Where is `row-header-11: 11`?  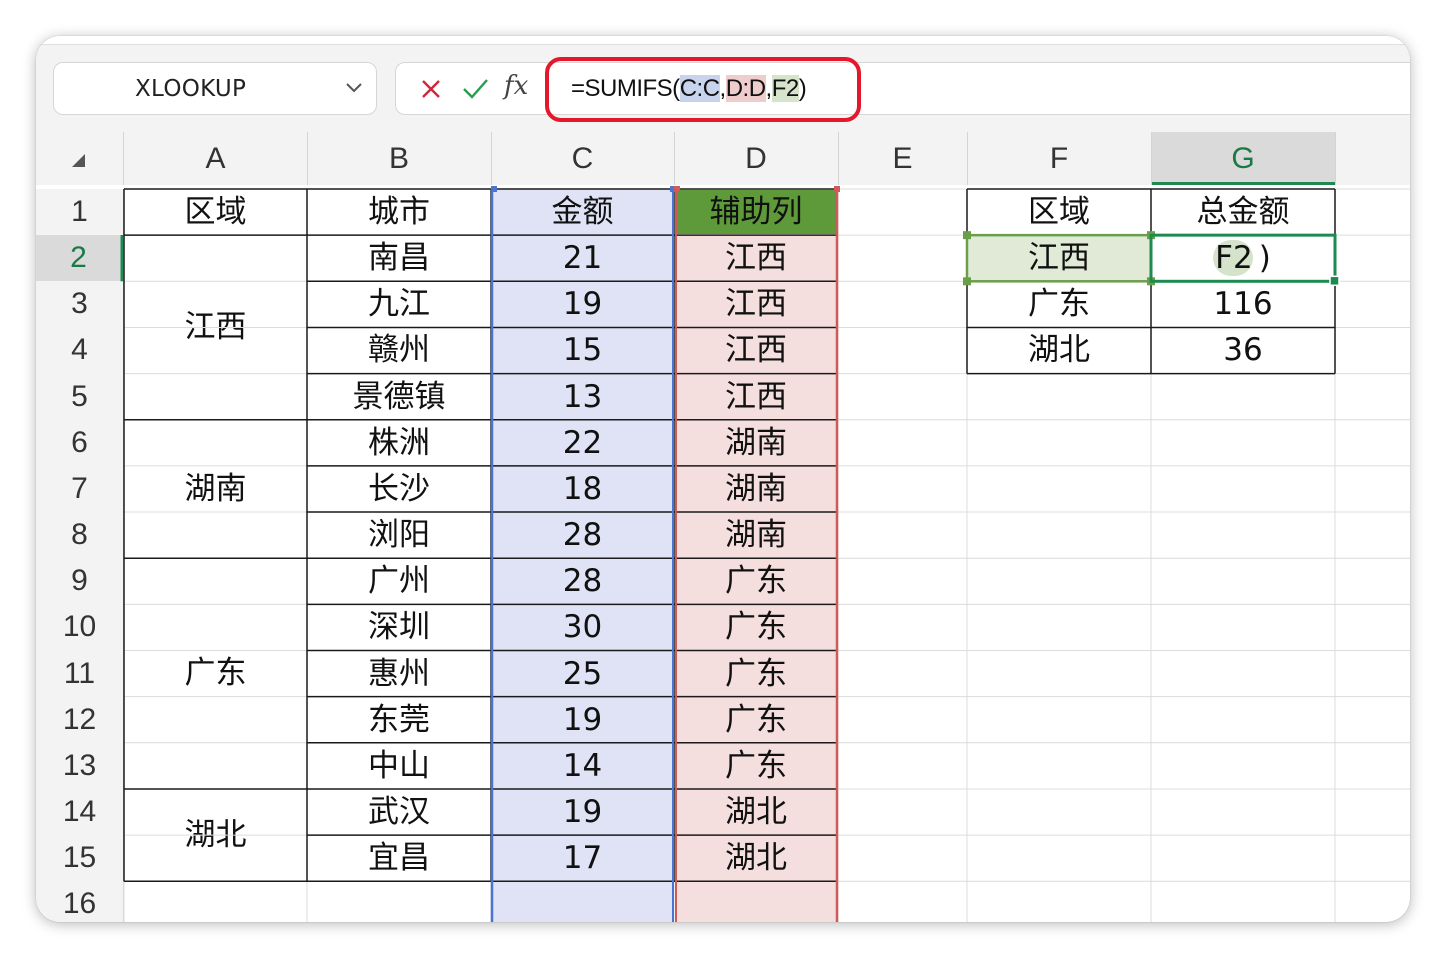
row-header-11: 11 is located at coordinates (80, 674).